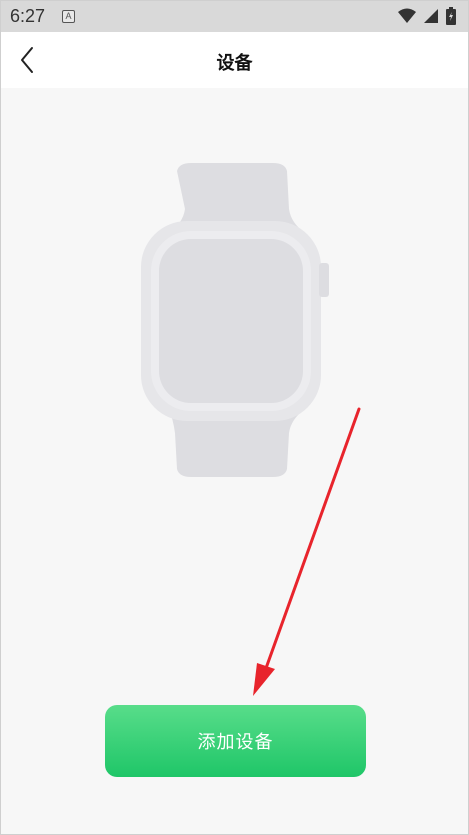 The image size is (469, 835). I want to click on add-device-button: 添加设备, so click(235, 741).